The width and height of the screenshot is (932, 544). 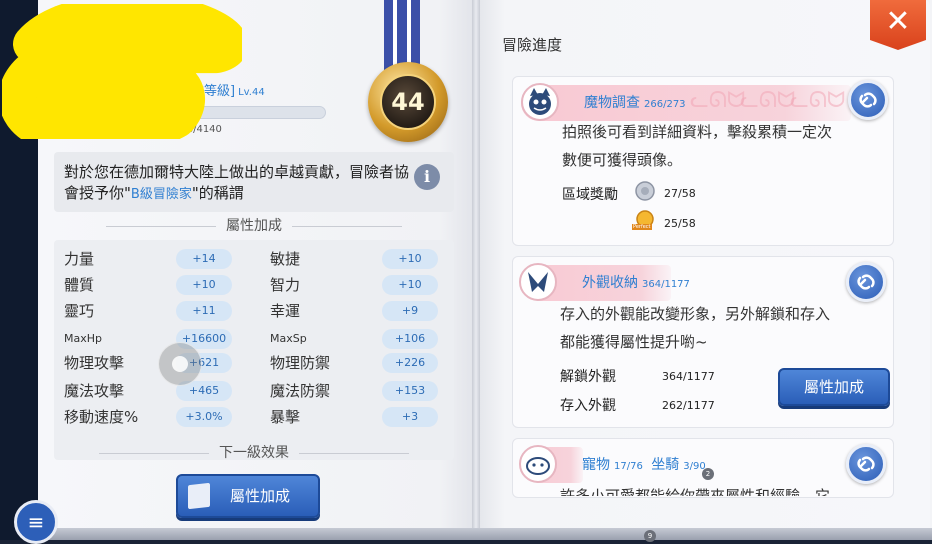 What do you see at coordinates (532, 45) in the screenshot?
I see `adventure-progress-title: 冒險進度` at bounding box center [532, 45].